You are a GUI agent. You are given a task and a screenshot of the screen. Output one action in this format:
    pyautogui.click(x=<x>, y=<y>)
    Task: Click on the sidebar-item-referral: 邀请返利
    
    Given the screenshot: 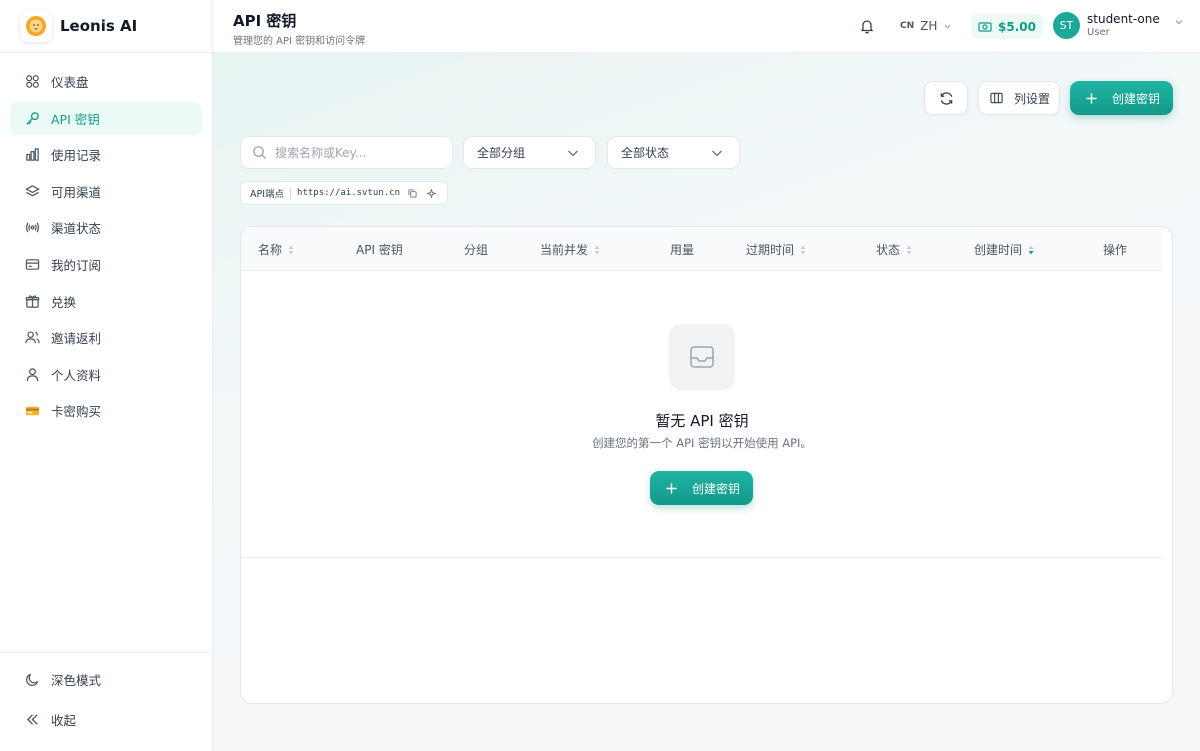 What is the action you would take?
    pyautogui.click(x=106, y=337)
    